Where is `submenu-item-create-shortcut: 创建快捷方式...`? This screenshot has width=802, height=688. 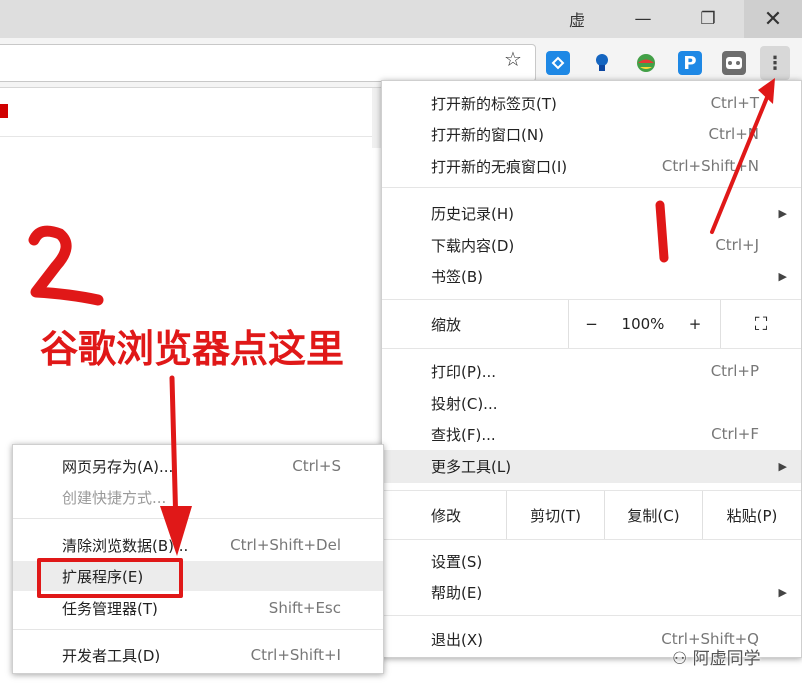
submenu-item-create-shortcut: 创建快捷方式... is located at coordinates (198, 497).